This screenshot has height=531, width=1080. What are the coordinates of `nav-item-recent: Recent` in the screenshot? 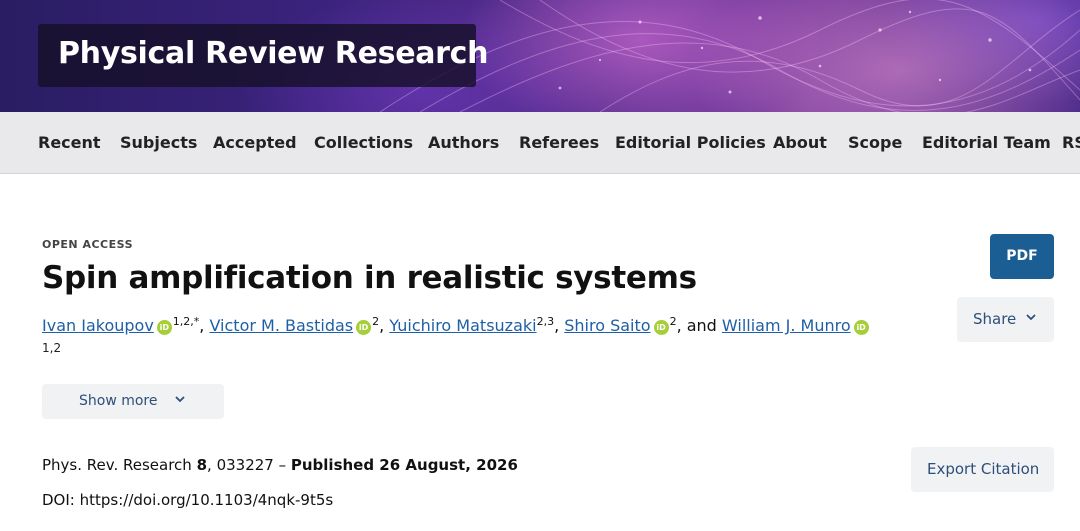 It's located at (69, 142).